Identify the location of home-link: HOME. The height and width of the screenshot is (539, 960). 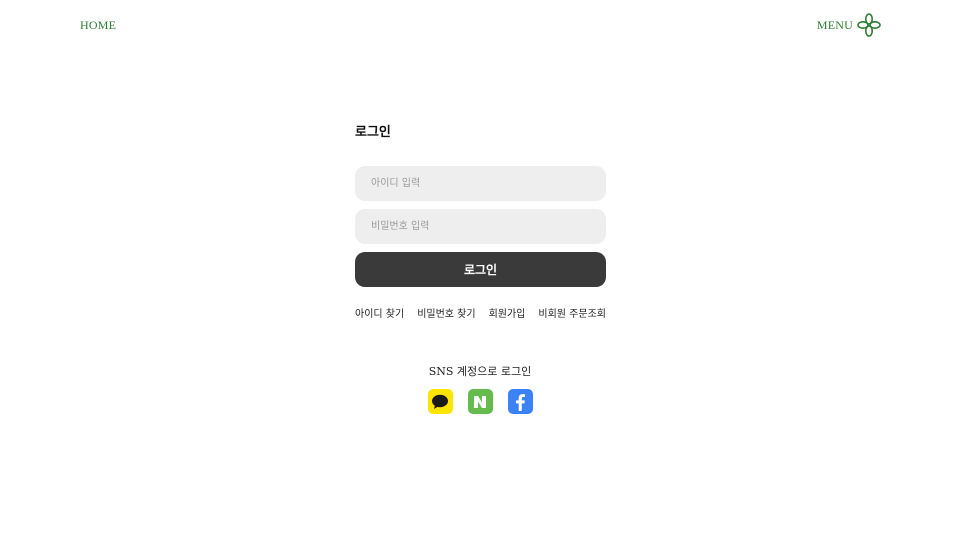
(98, 25).